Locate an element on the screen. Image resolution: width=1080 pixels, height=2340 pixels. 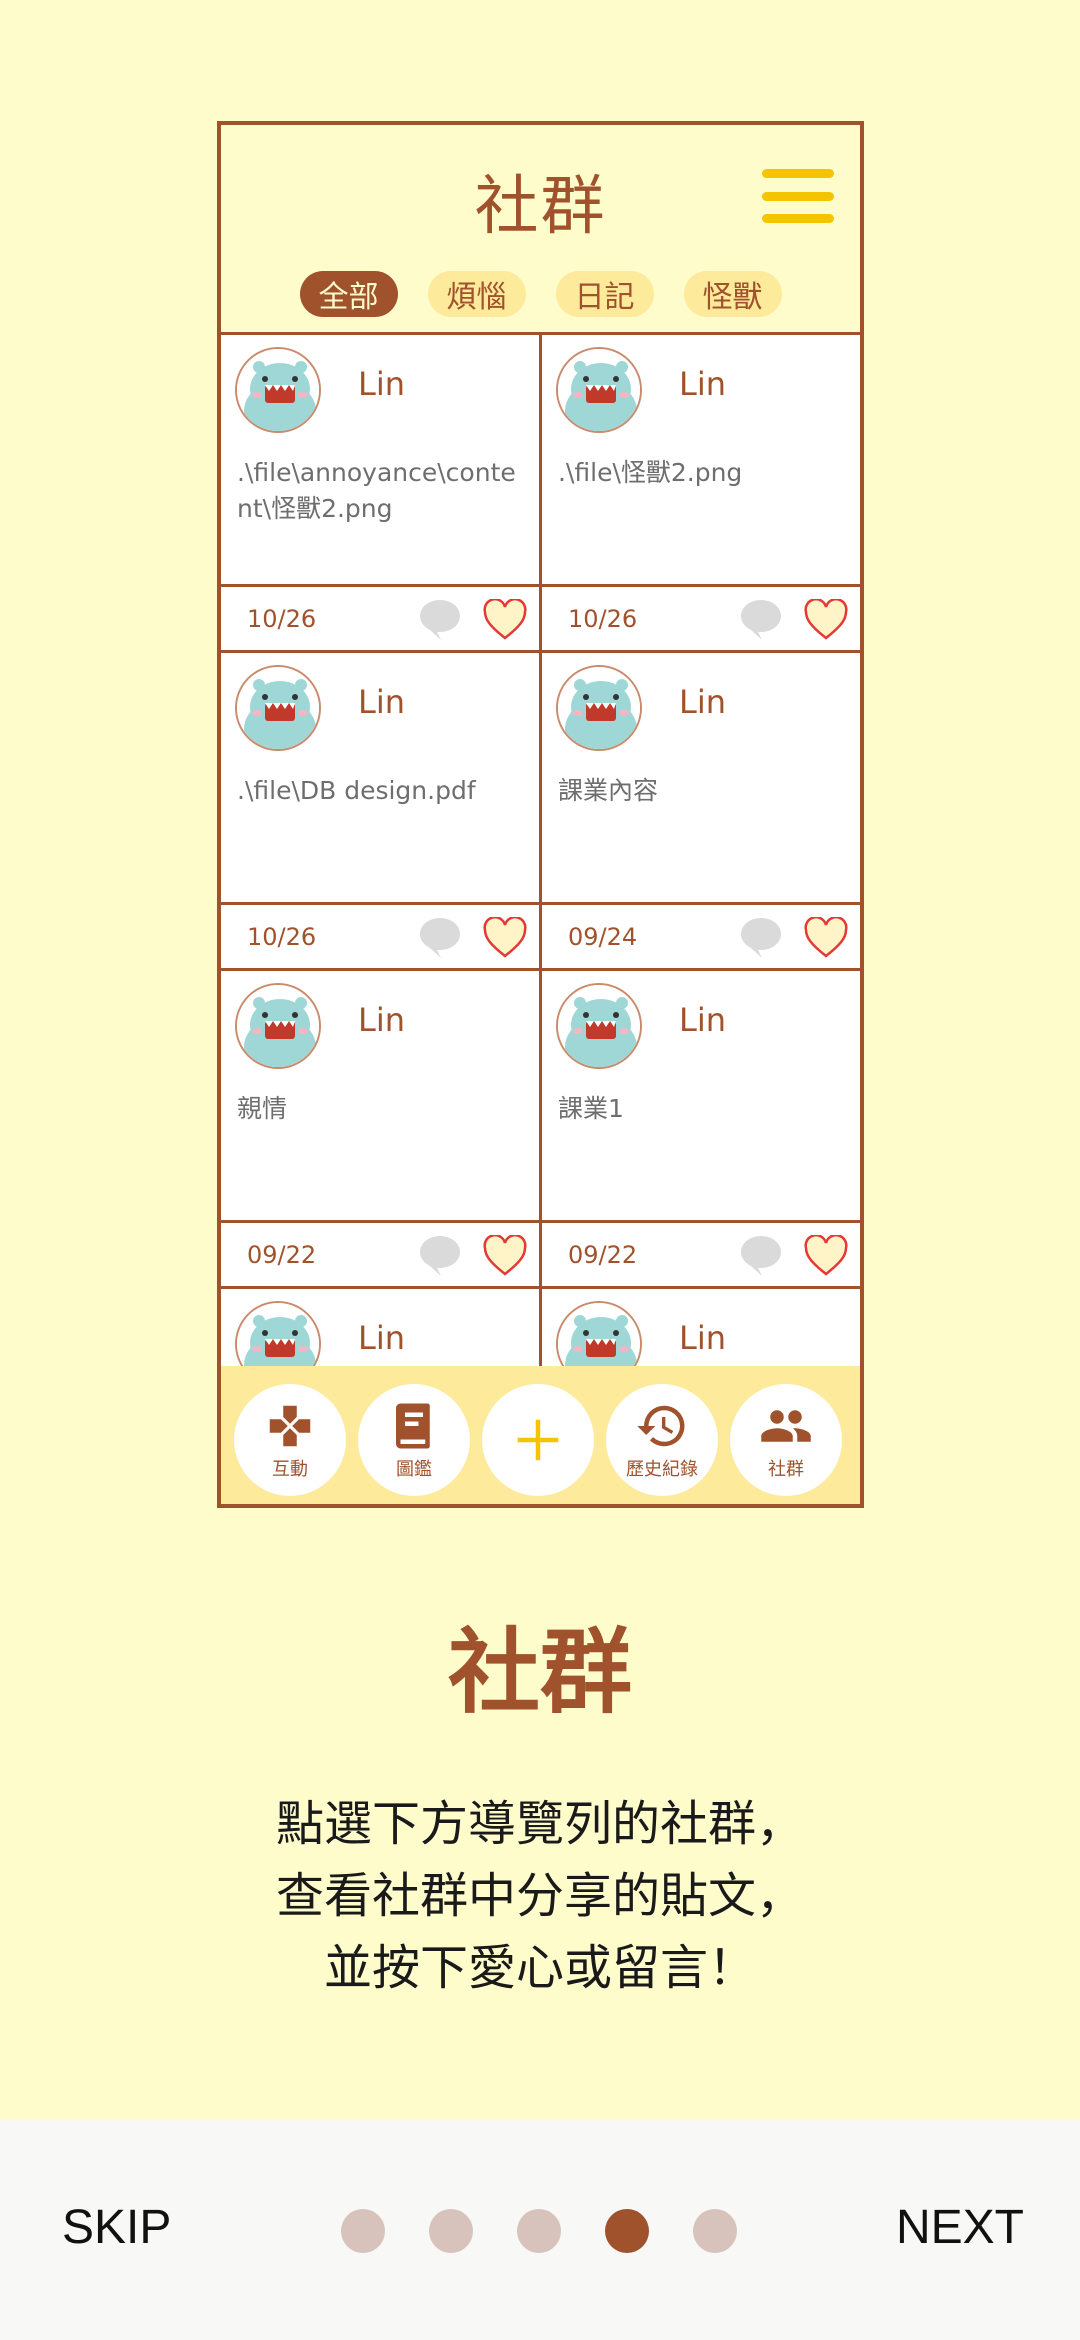
history-icon is located at coordinates (661, 1426).